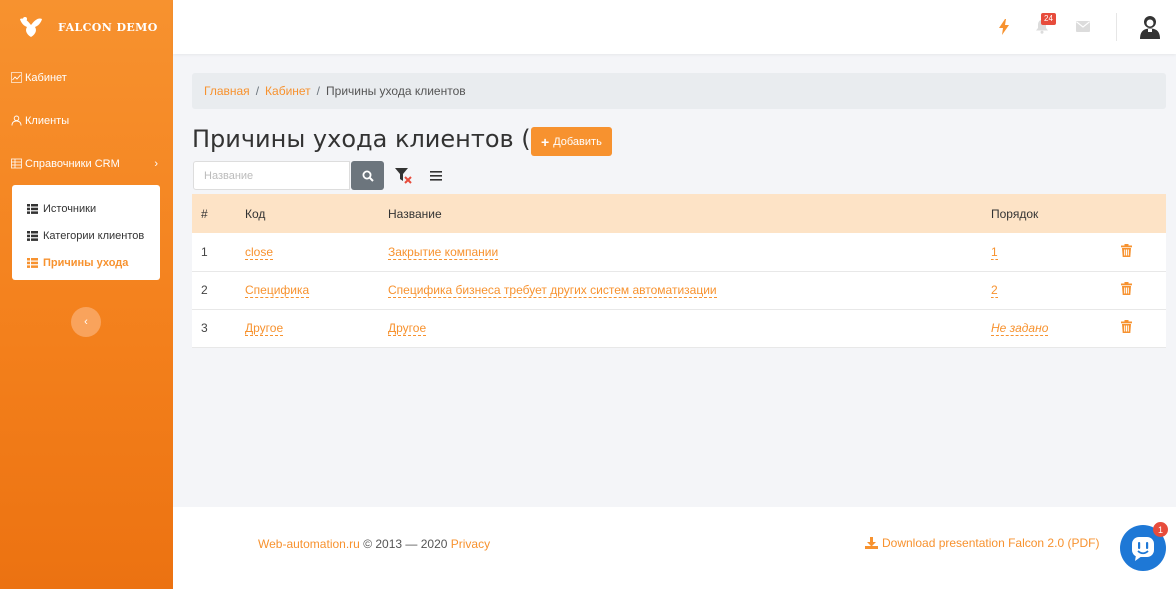 Image resolution: width=1176 pixels, height=589 pixels. I want to click on breadcrumb-cabinet-link: Кабинет, so click(288, 91).